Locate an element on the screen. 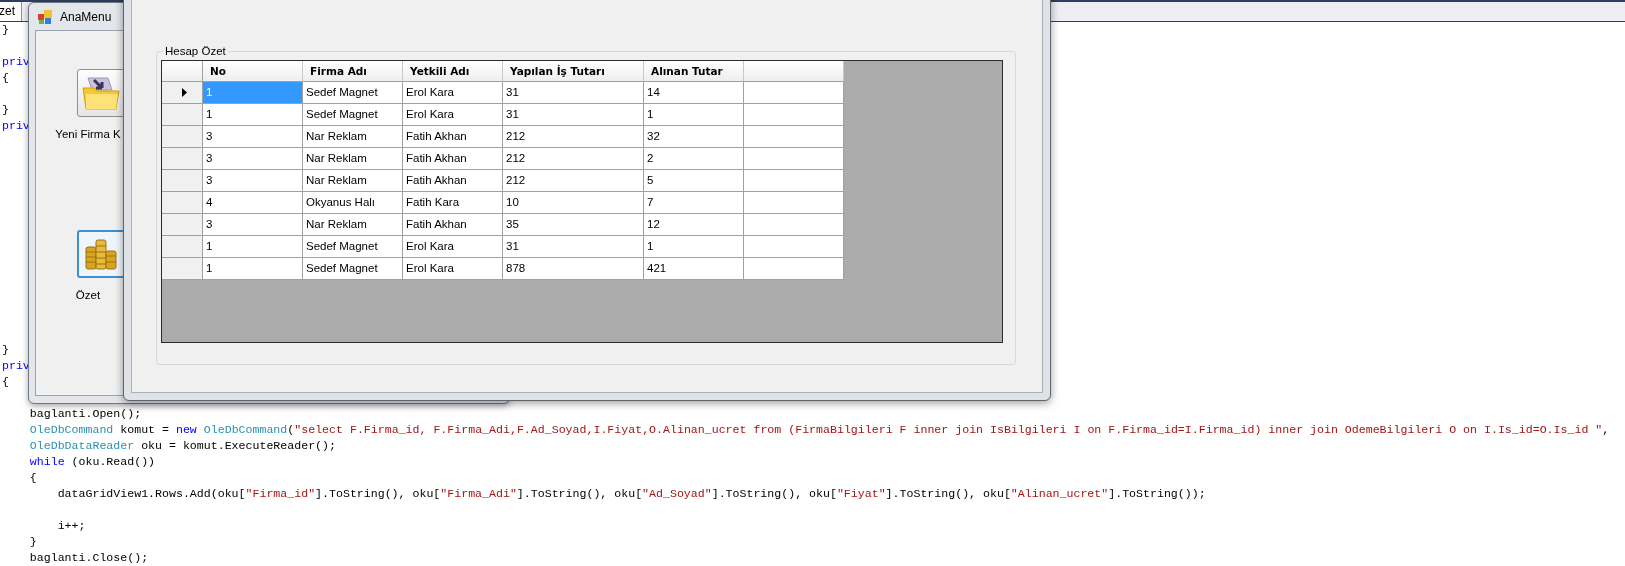 This screenshot has width=1625, height=566. code-line: baglanti.Open(); is located at coordinates (85, 414).